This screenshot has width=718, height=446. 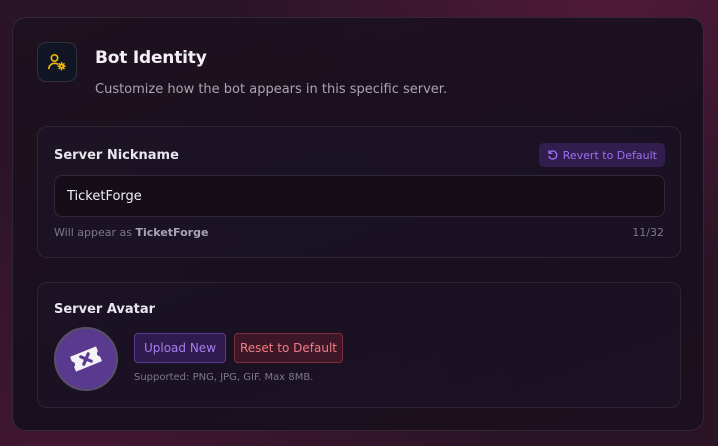 What do you see at coordinates (95, 232) in the screenshot?
I see `nickname-preview-prefix: Will appear as` at bounding box center [95, 232].